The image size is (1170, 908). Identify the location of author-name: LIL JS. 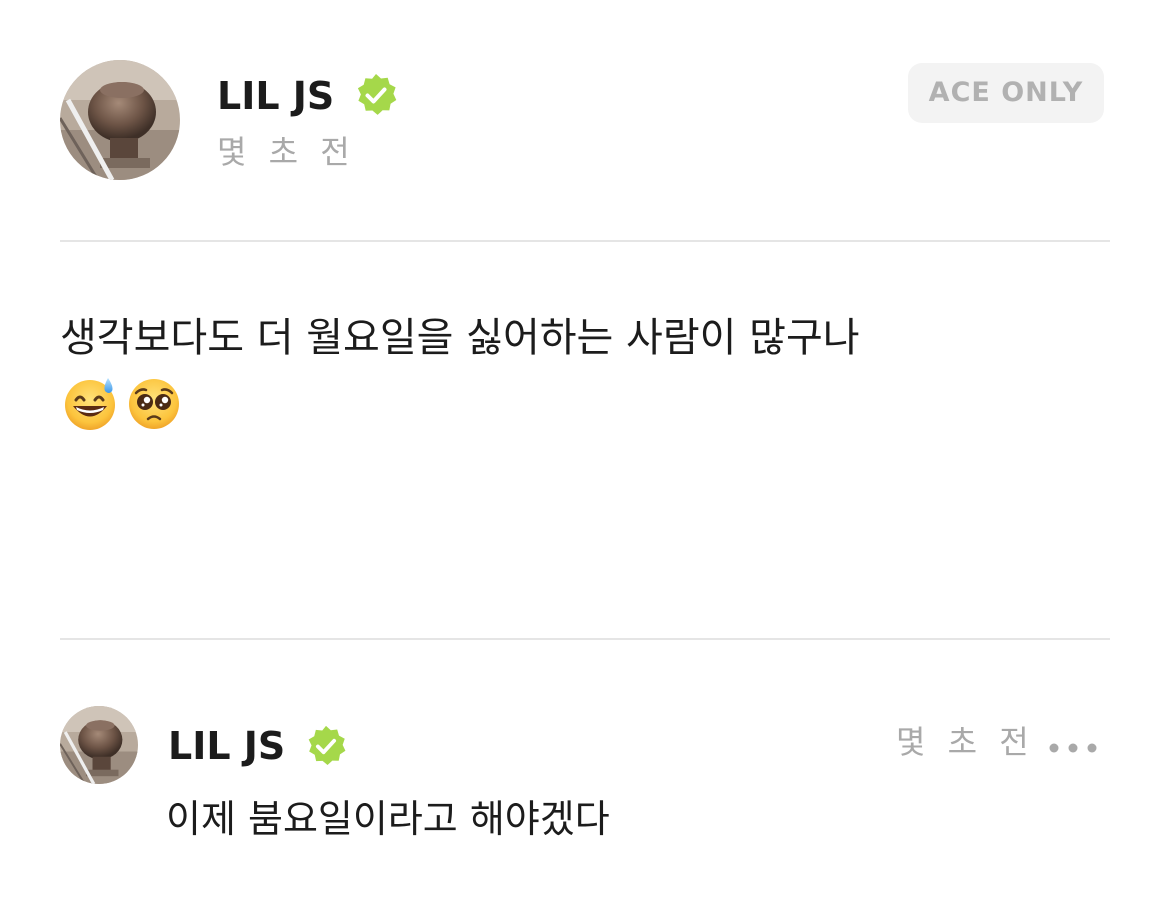
(275, 96).